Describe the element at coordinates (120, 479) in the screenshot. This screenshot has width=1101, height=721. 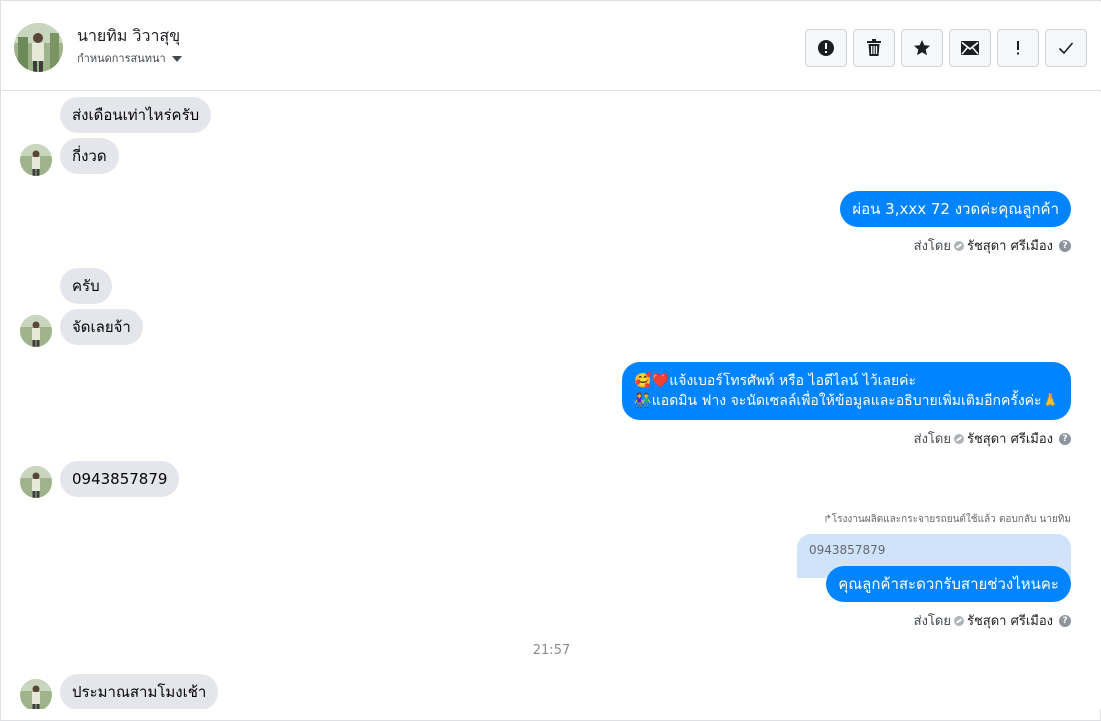
I see `incoming-message: 0943857879` at that location.